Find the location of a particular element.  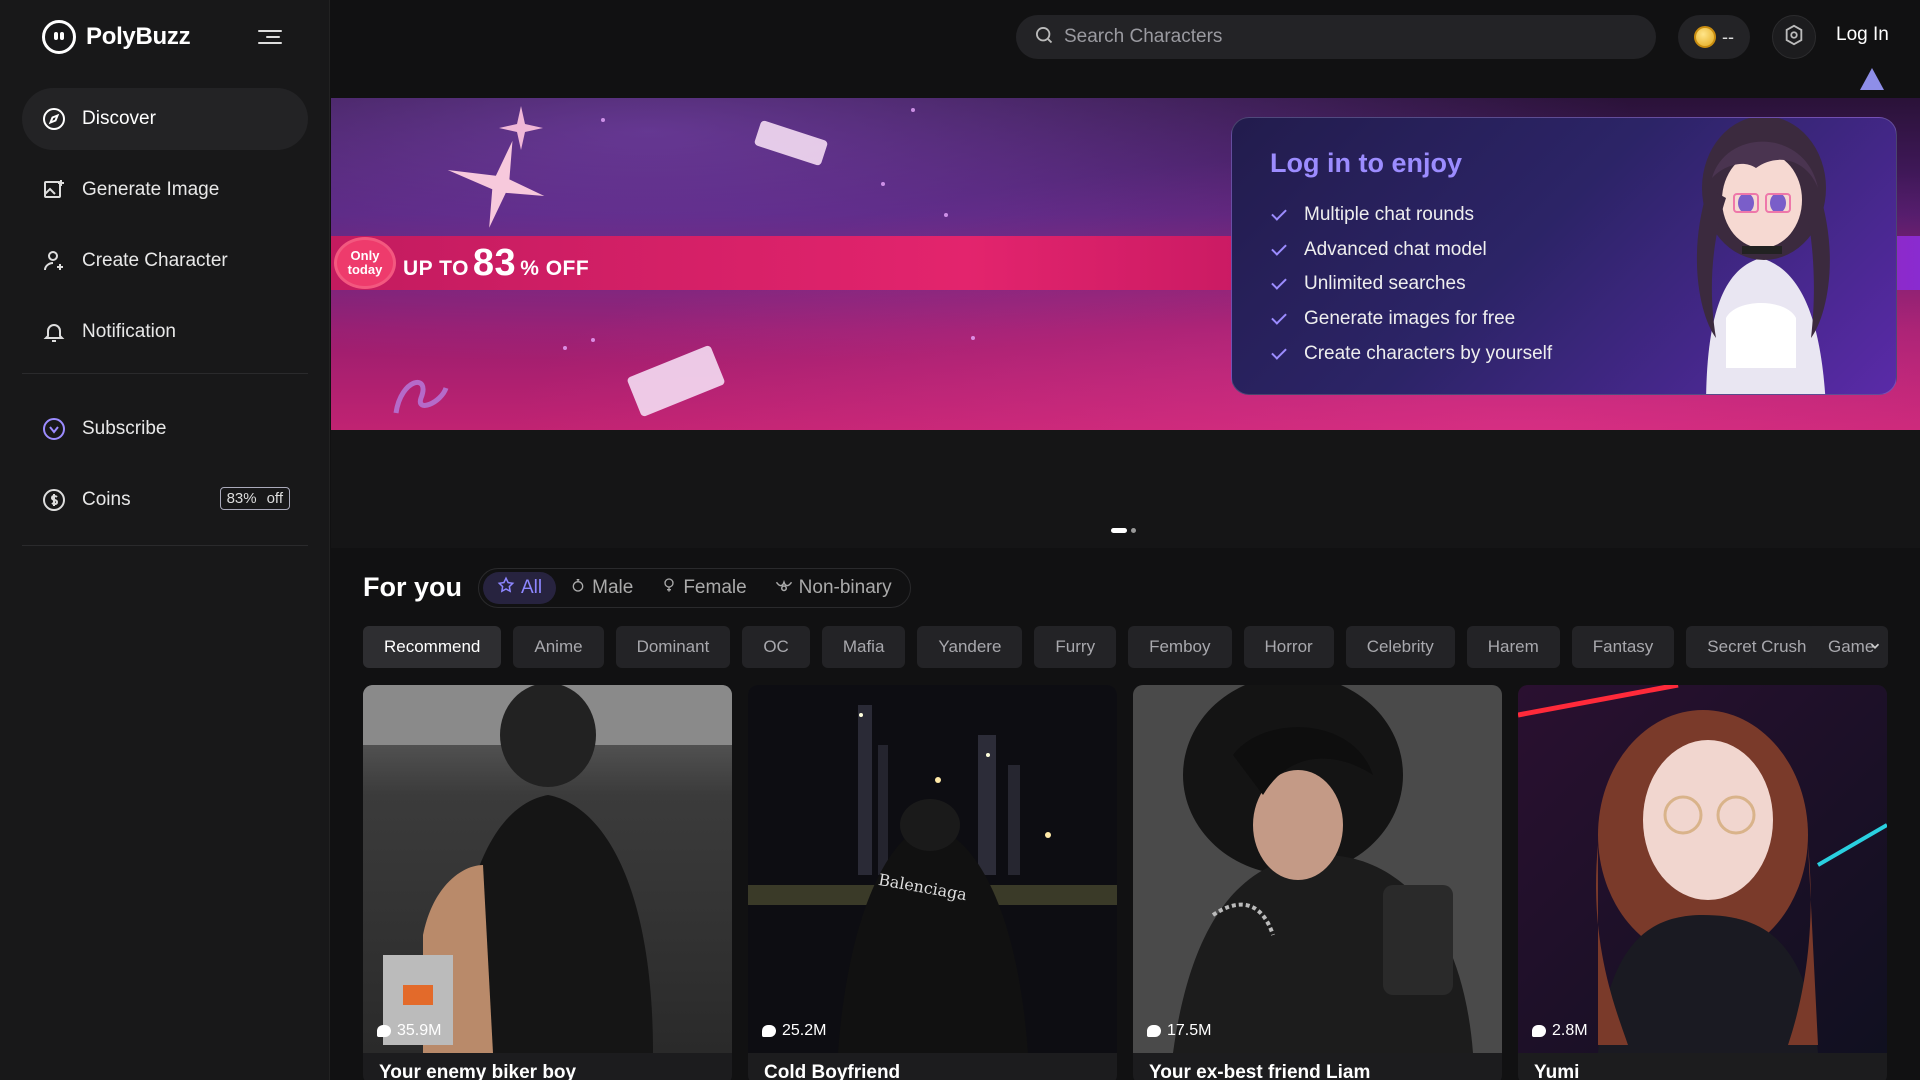

search-bar is located at coordinates (1336, 37).